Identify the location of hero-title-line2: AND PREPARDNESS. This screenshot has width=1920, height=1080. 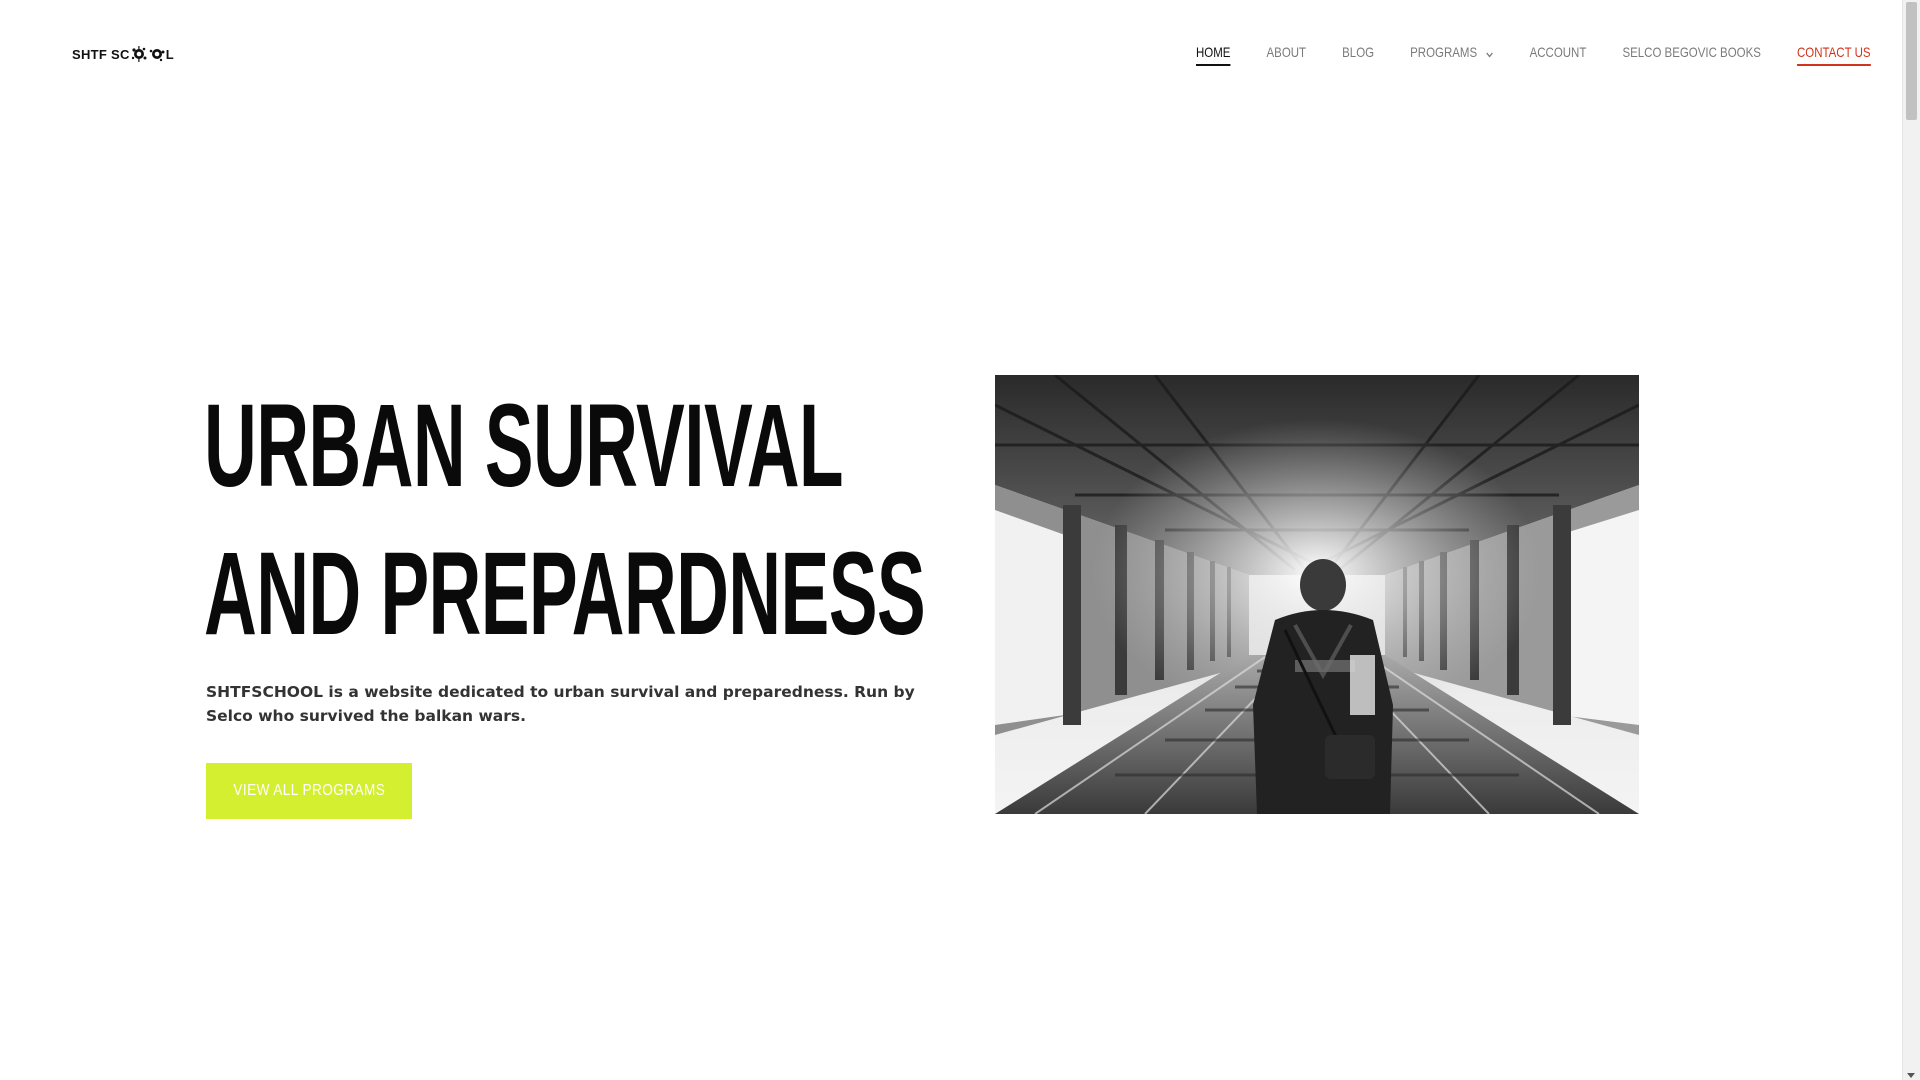
(565, 594).